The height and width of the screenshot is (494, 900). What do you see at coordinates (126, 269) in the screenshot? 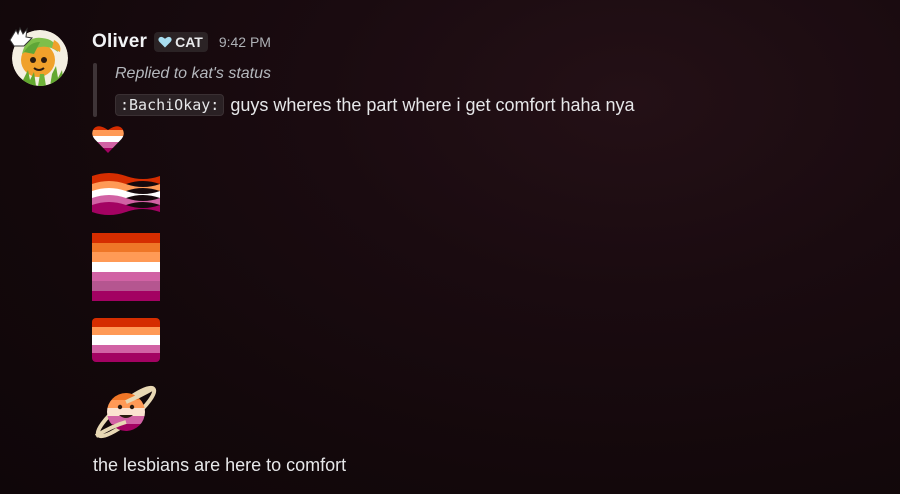
I see `lesbian-seven-stripe-flag-emoji` at bounding box center [126, 269].